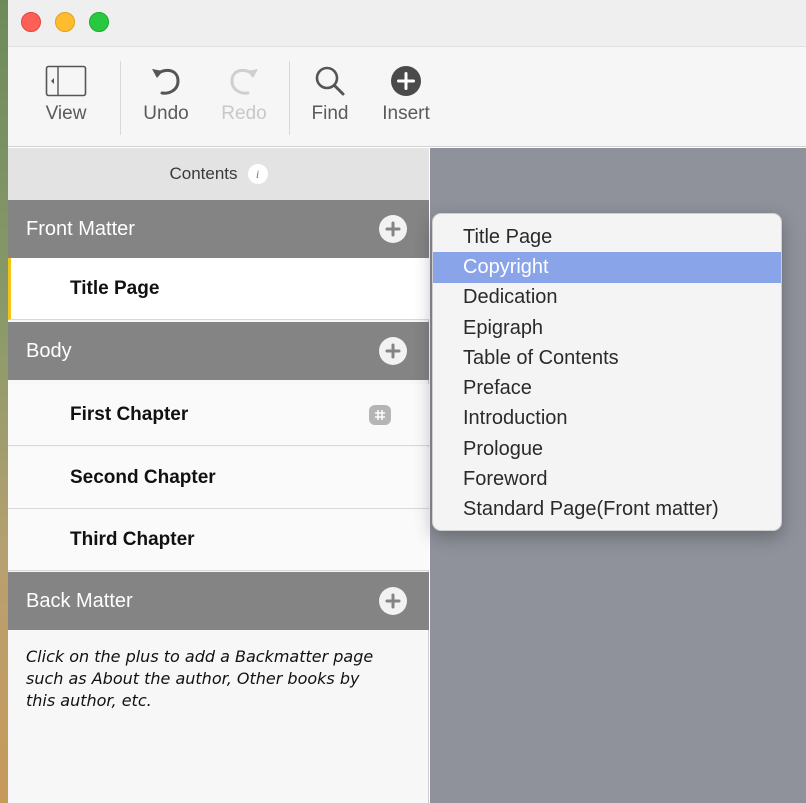 This screenshot has height=803, width=806. What do you see at coordinates (406, 100) in the screenshot?
I see `insert-button: Insert` at bounding box center [406, 100].